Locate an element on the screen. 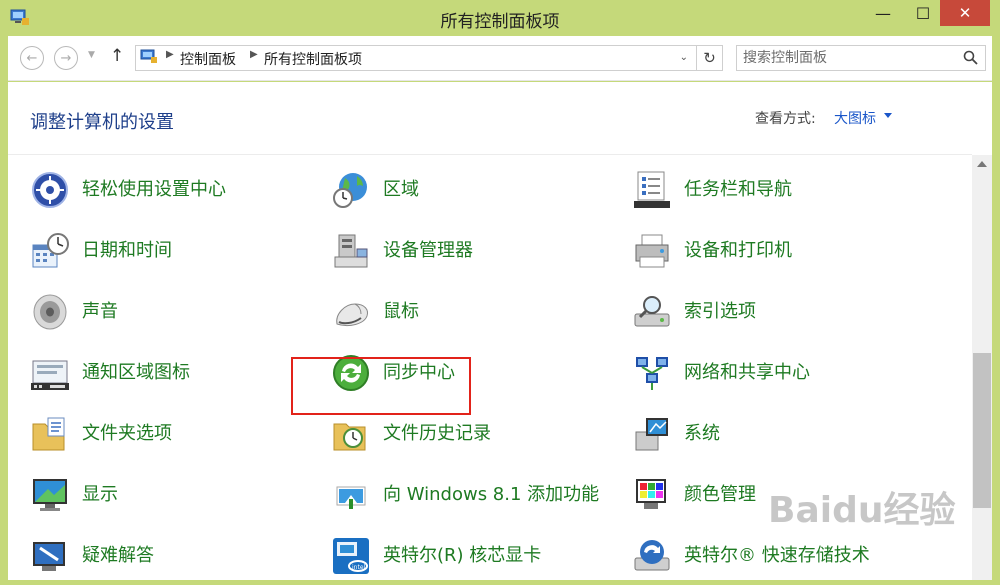  item-label: 日期和时间 is located at coordinates (127, 251).